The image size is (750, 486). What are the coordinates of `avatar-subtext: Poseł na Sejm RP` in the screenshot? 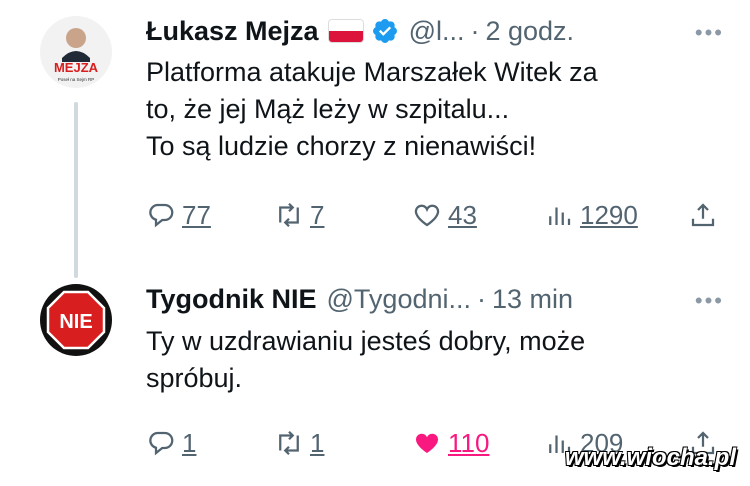 It's located at (76, 79).